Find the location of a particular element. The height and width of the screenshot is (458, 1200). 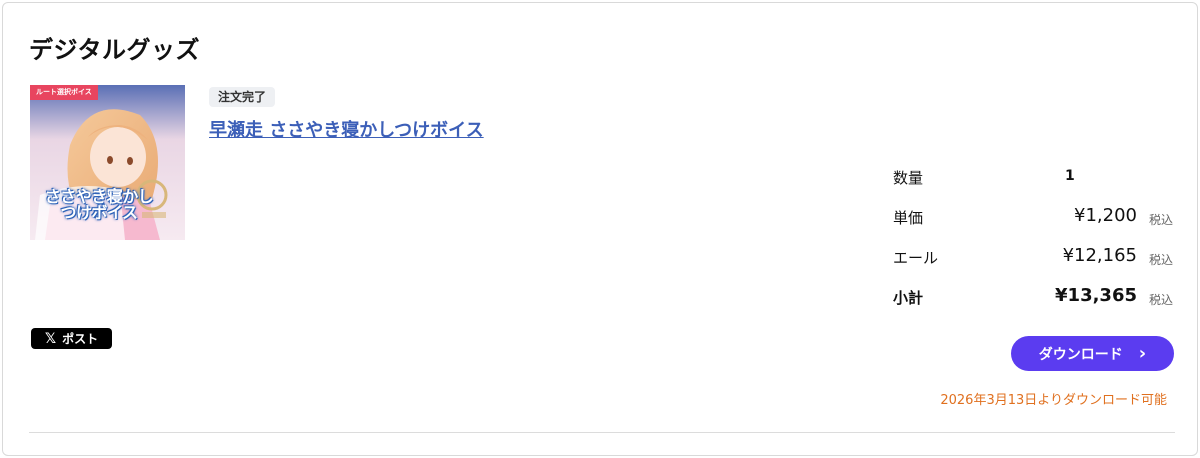

quantity-label: 数量 is located at coordinates (908, 178).